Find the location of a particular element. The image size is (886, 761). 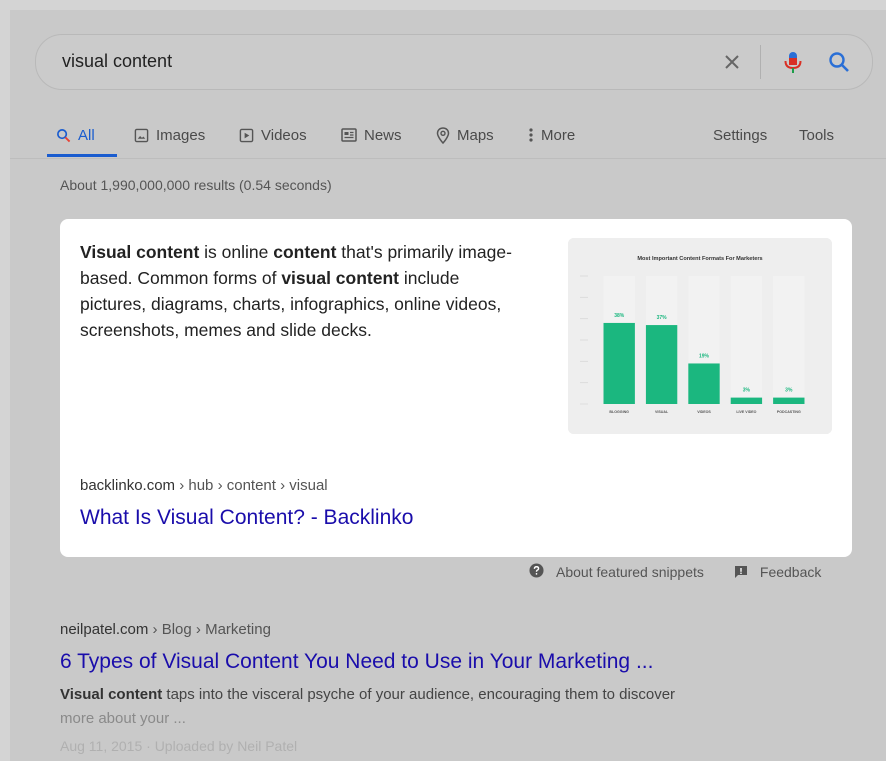

about-snippets-link: About featured snippets is located at coordinates (630, 572).